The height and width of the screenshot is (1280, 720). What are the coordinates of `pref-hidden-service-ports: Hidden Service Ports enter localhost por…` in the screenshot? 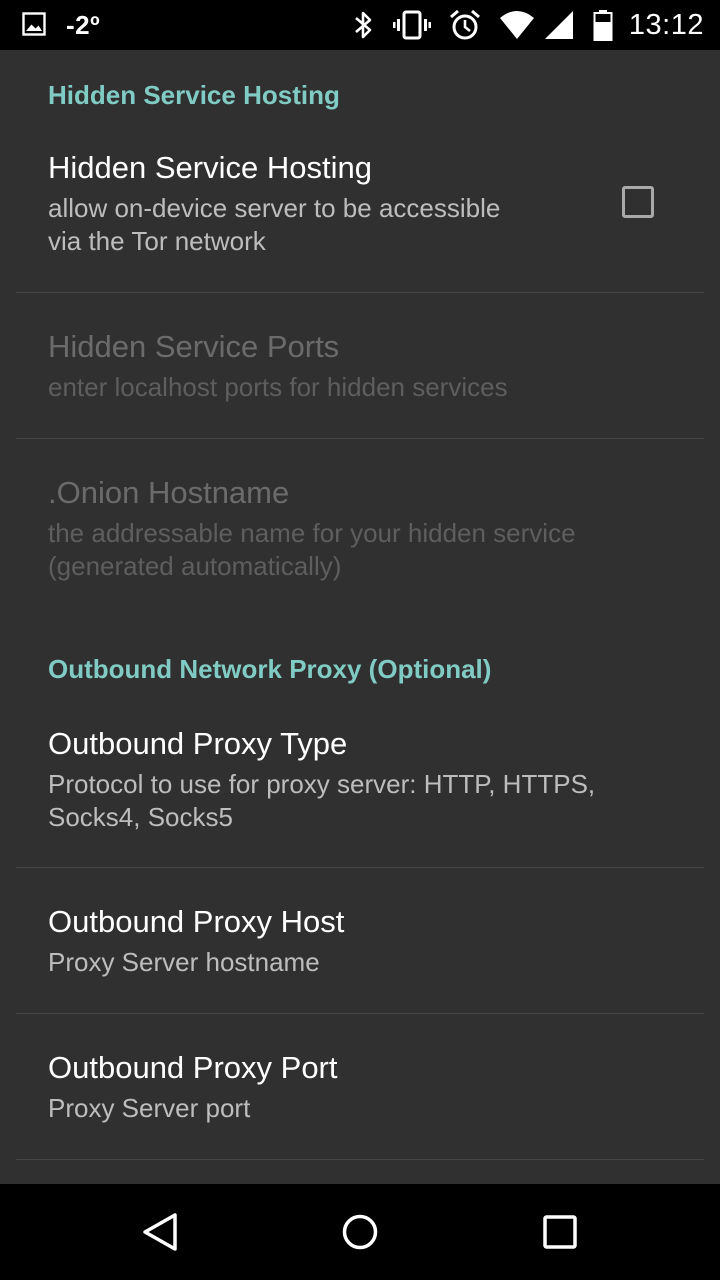 It's located at (360, 365).